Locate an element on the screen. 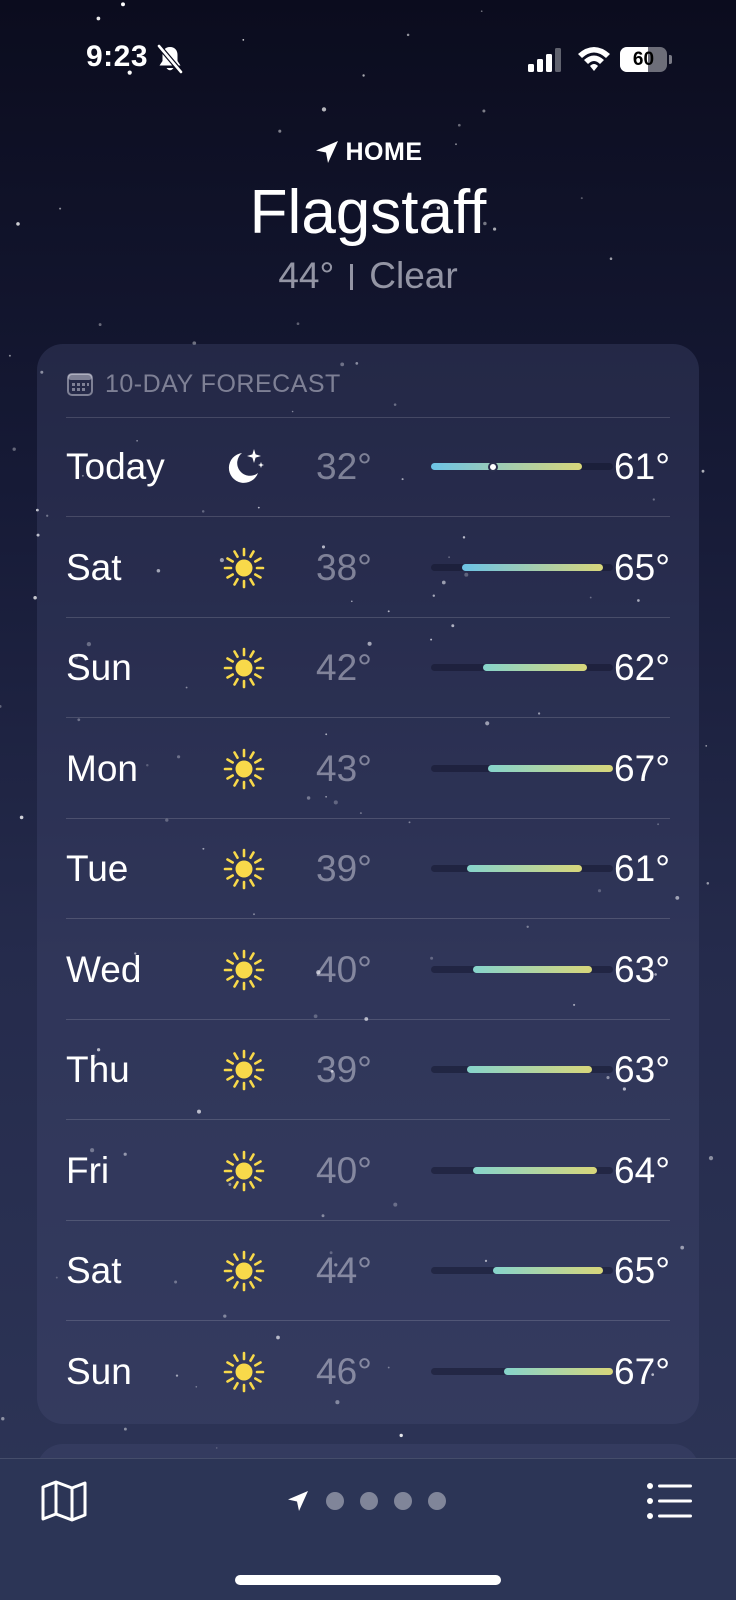  forecast-high: 67° is located at coordinates (642, 1371).